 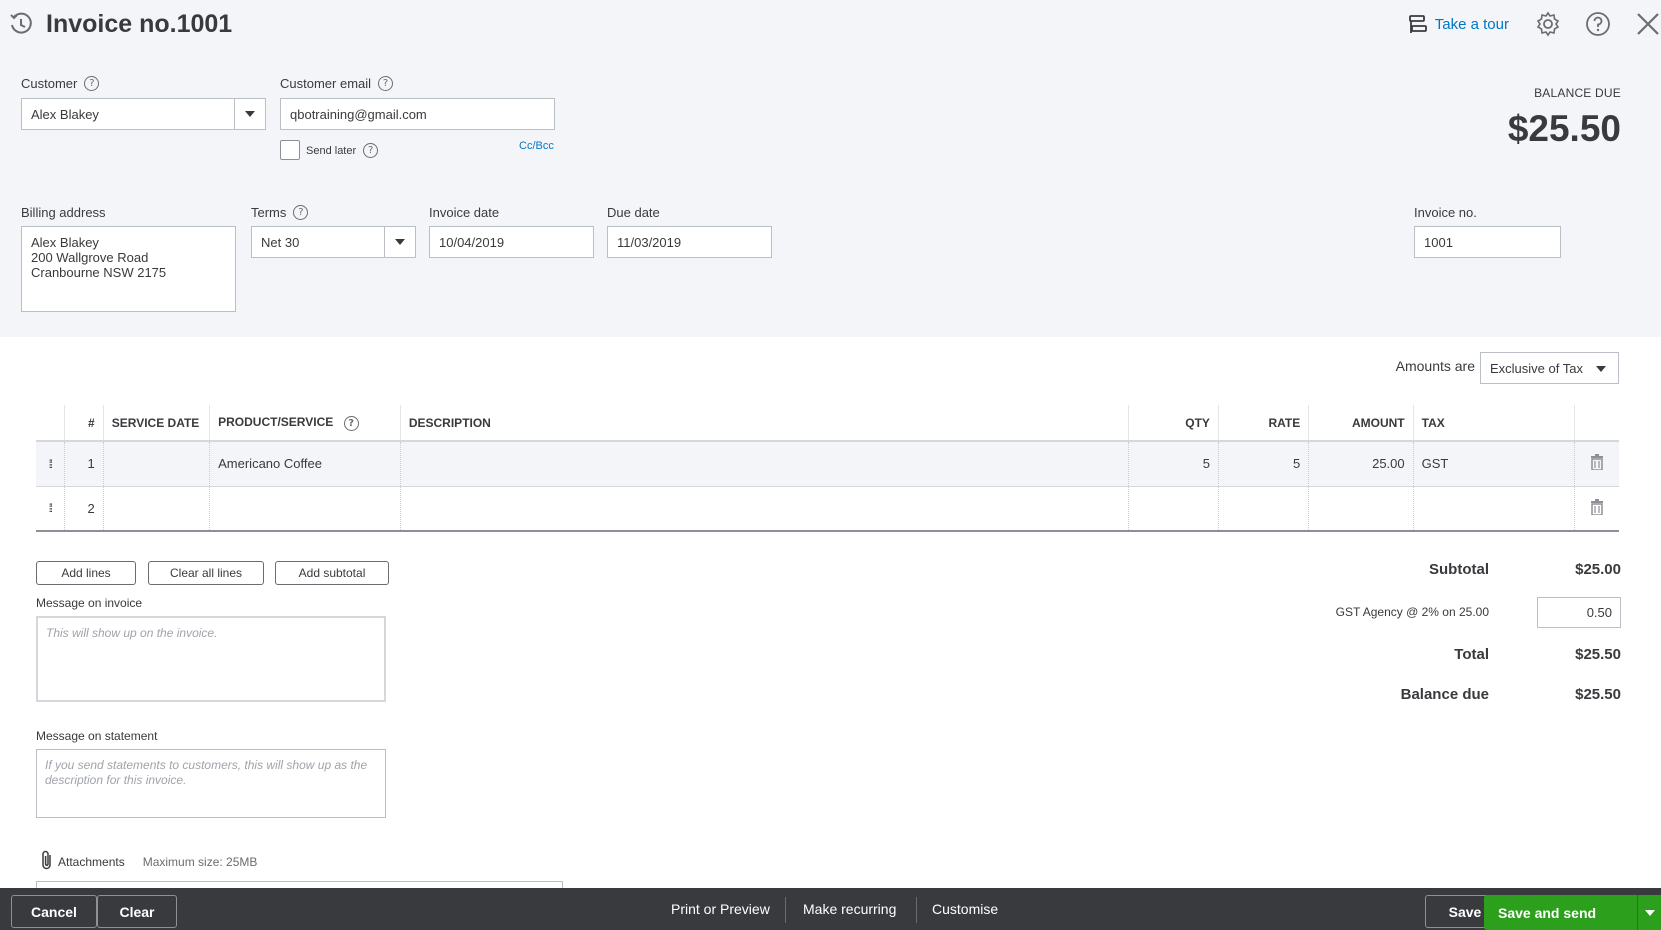 I want to click on due-date-field: 11/03/2019, so click(x=689, y=242).